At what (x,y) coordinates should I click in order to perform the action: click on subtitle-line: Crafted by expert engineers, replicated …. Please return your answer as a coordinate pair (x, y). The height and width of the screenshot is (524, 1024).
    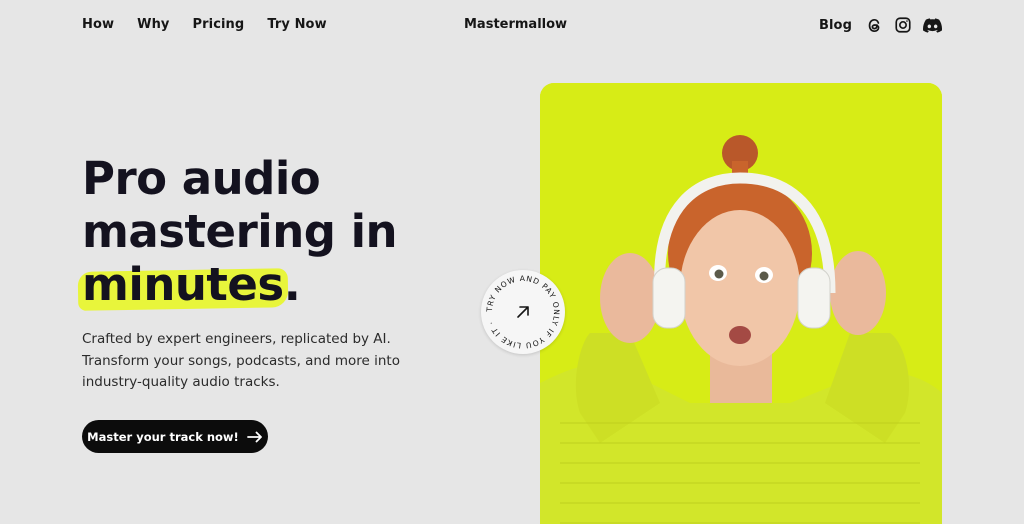
    Looking at the image, I should click on (236, 339).